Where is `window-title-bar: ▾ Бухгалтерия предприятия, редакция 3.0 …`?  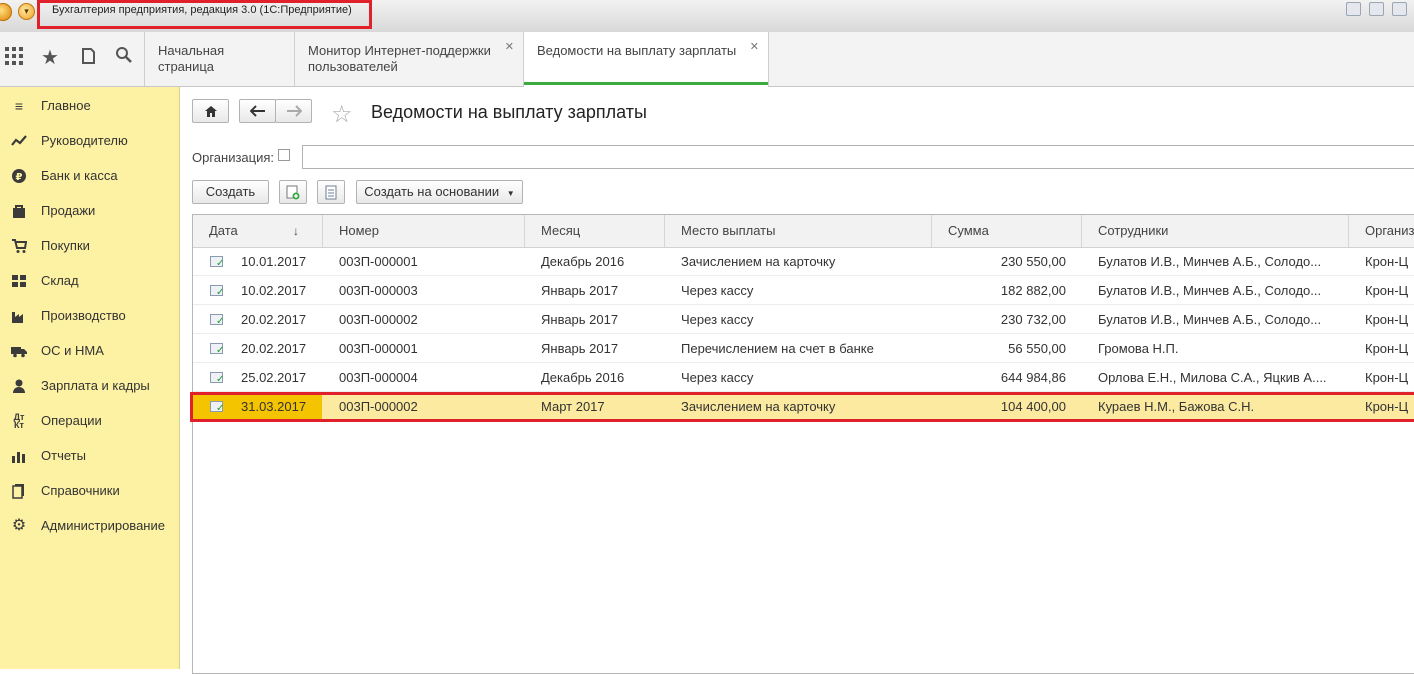 window-title-bar: ▾ Бухгалтерия предприятия, редакция 3.0 … is located at coordinates (707, 16).